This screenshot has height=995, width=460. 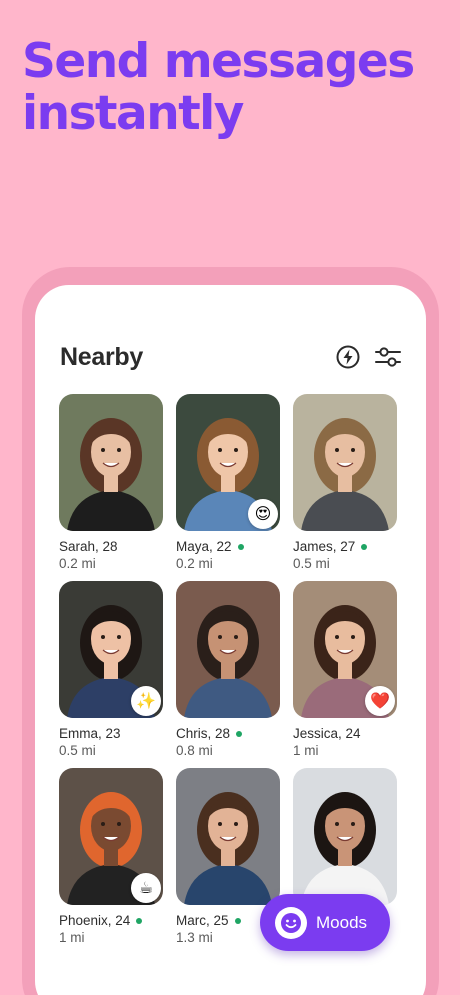 I want to click on profile-card: ✨ Emma, 23 0.5 mi, so click(x=111, y=669).